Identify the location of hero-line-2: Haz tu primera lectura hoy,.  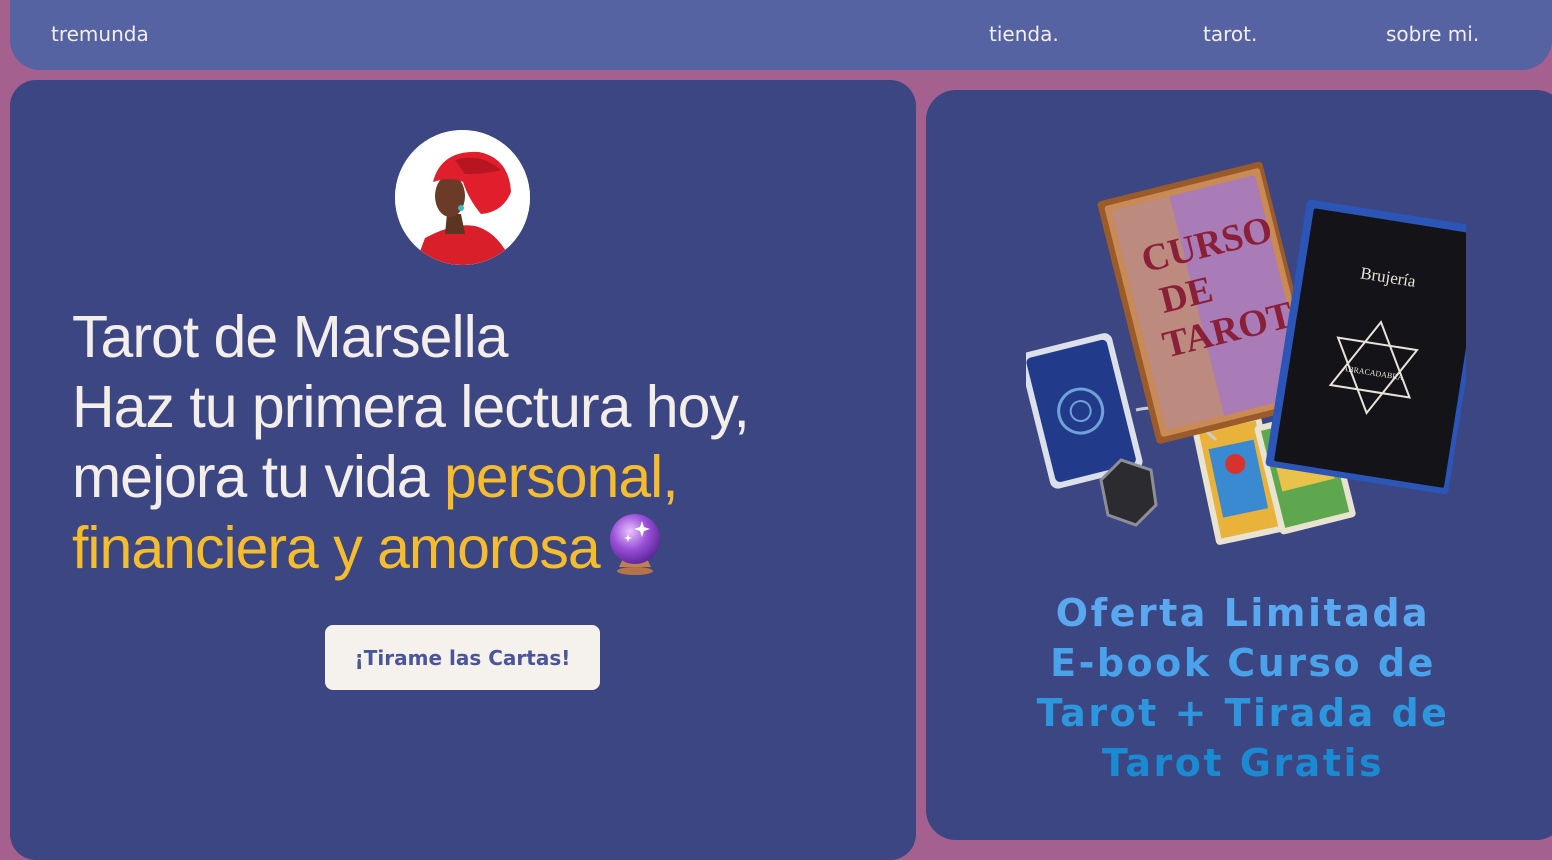
(411, 407).